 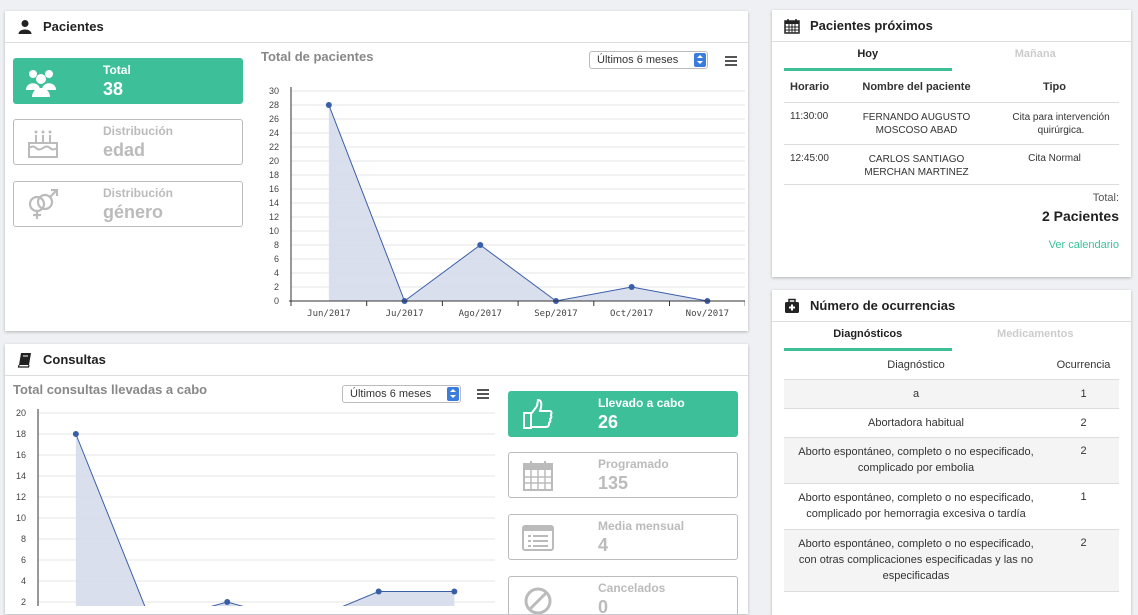 I want to click on consultas-chart: 2468101214161820, so click(x=255, y=507).